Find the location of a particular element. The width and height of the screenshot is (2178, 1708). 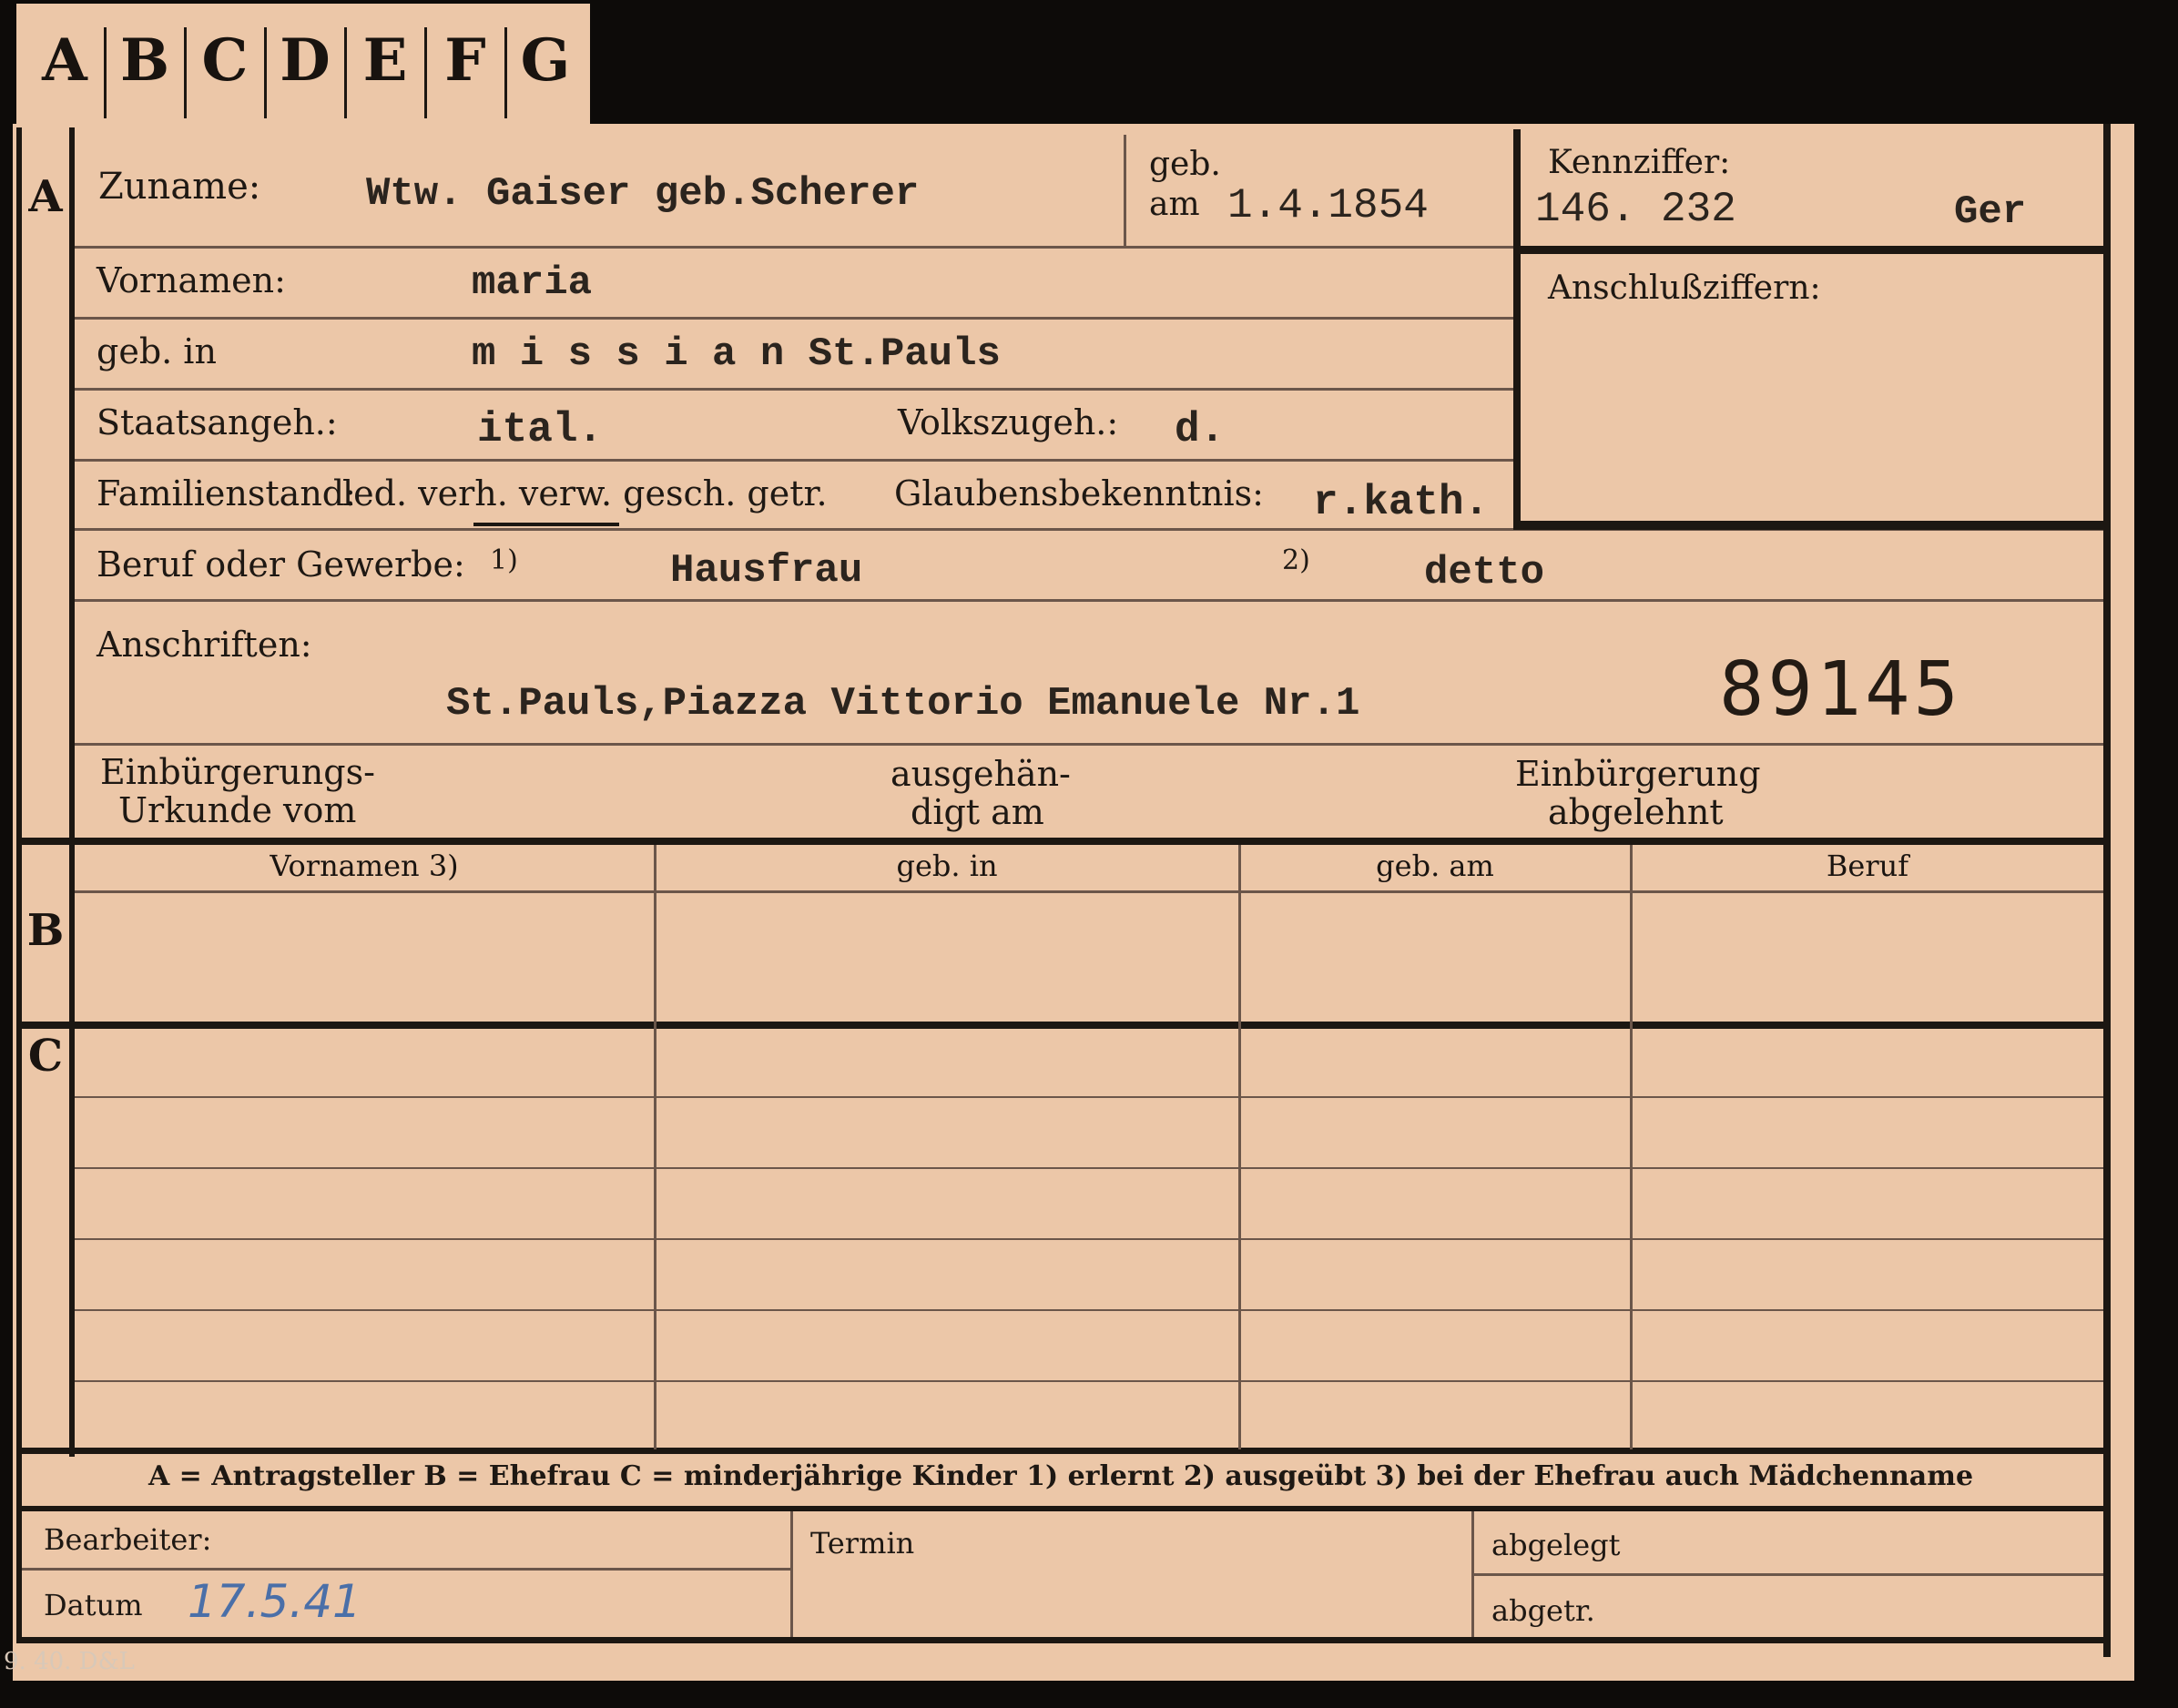

tab-c: C is located at coordinates (225, 60).